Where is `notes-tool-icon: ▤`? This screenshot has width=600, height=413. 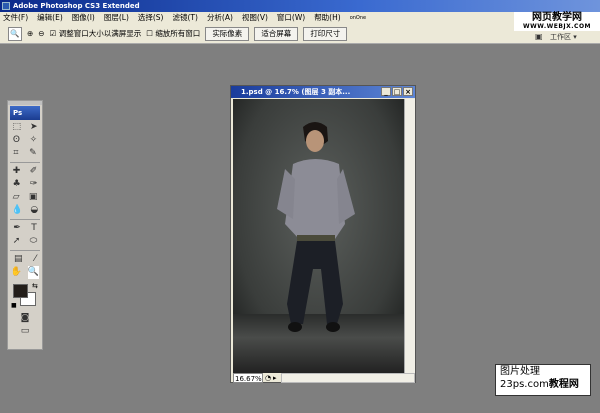
notes-tool-icon: ▤ is located at coordinates (18, 259).